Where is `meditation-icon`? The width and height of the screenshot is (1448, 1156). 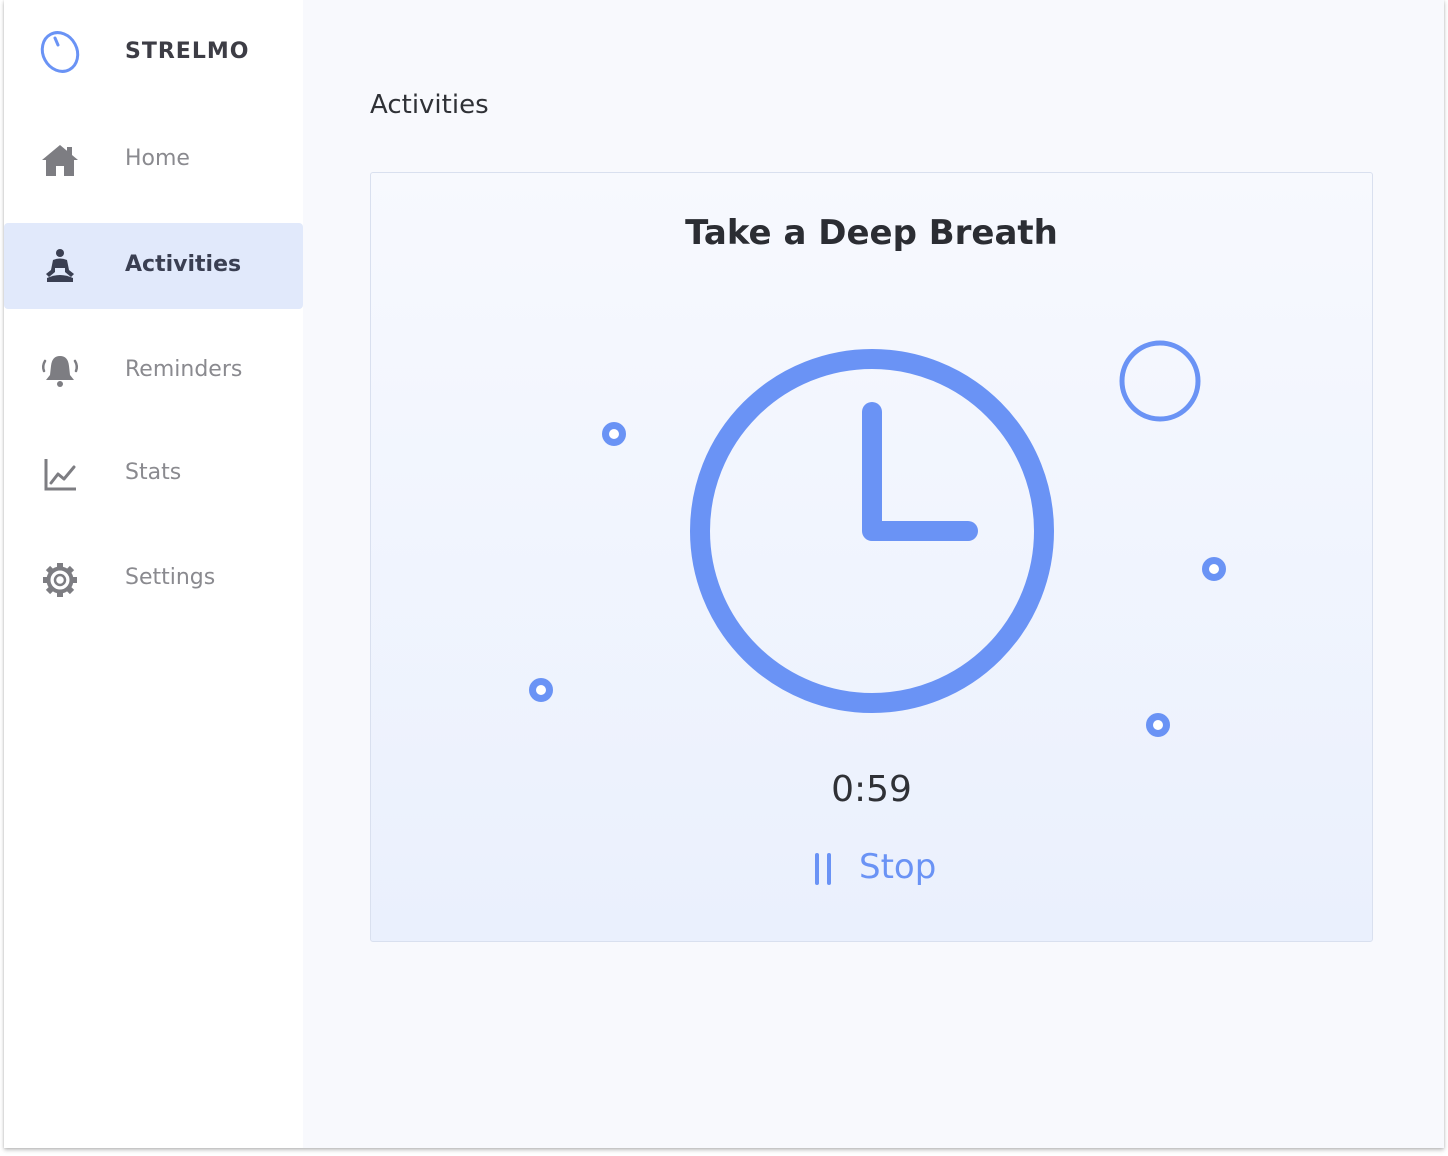 meditation-icon is located at coordinates (60, 265).